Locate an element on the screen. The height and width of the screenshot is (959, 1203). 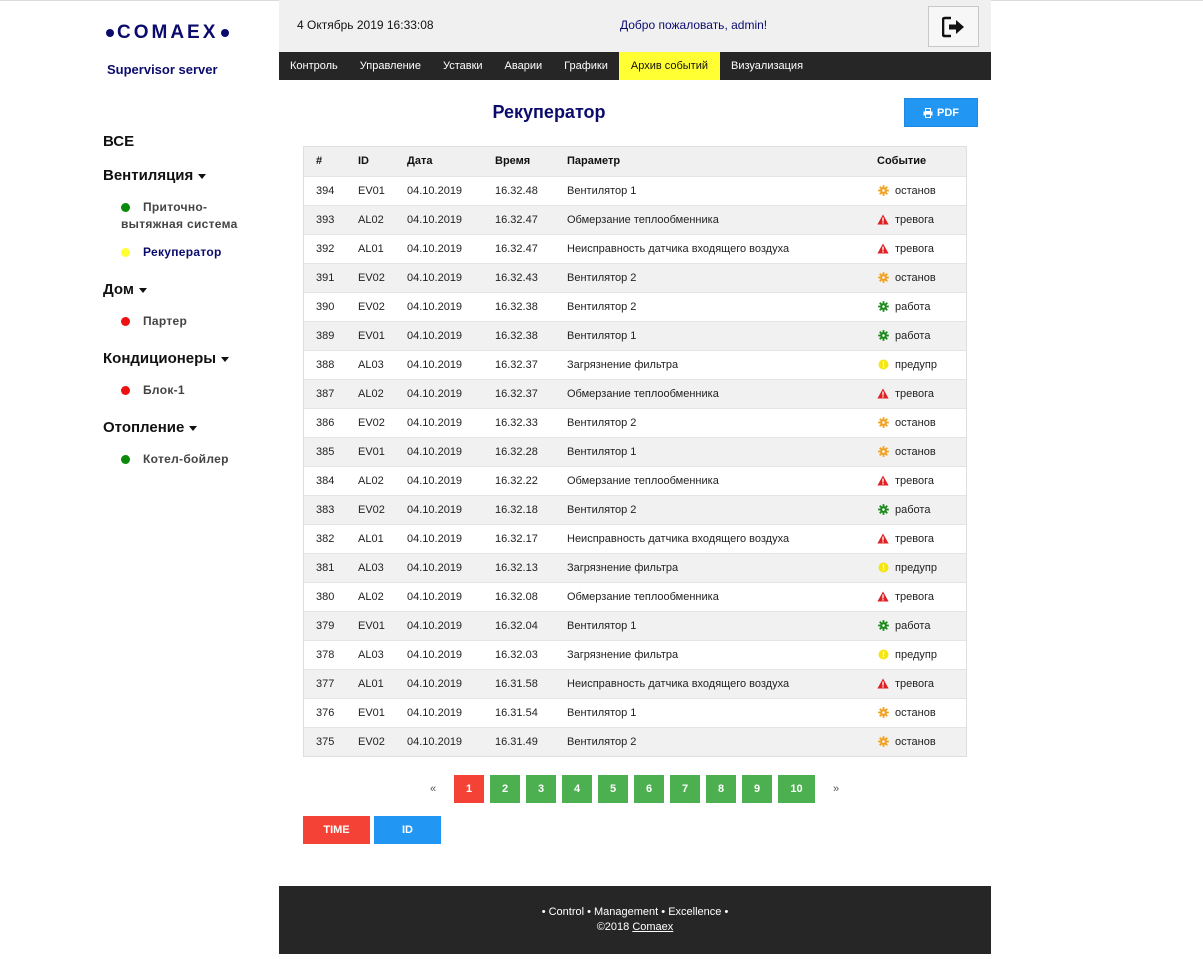
cell-id: AL01 is located at coordinates (371, 683).